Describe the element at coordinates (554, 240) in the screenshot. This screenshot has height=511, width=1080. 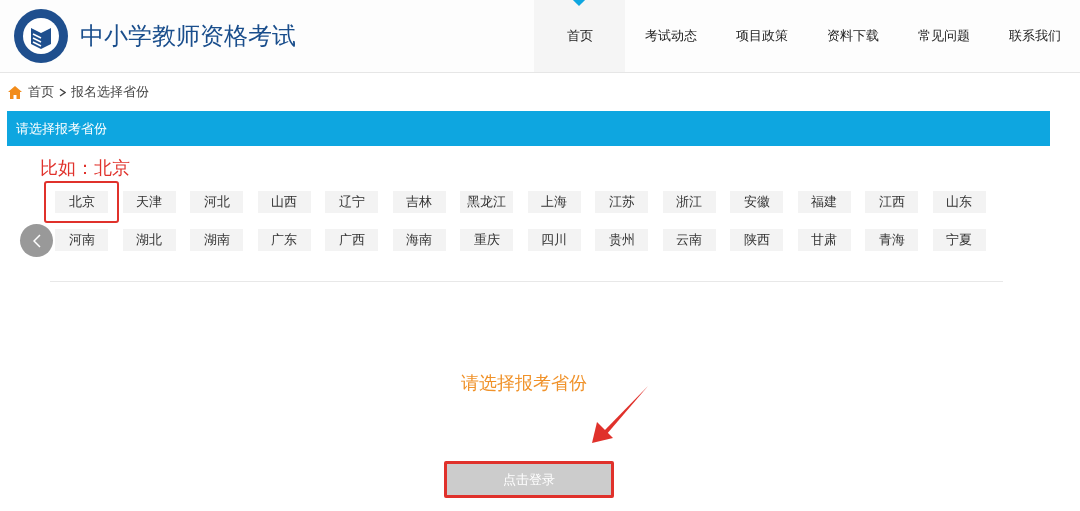
I see `province-button: 四川` at that location.